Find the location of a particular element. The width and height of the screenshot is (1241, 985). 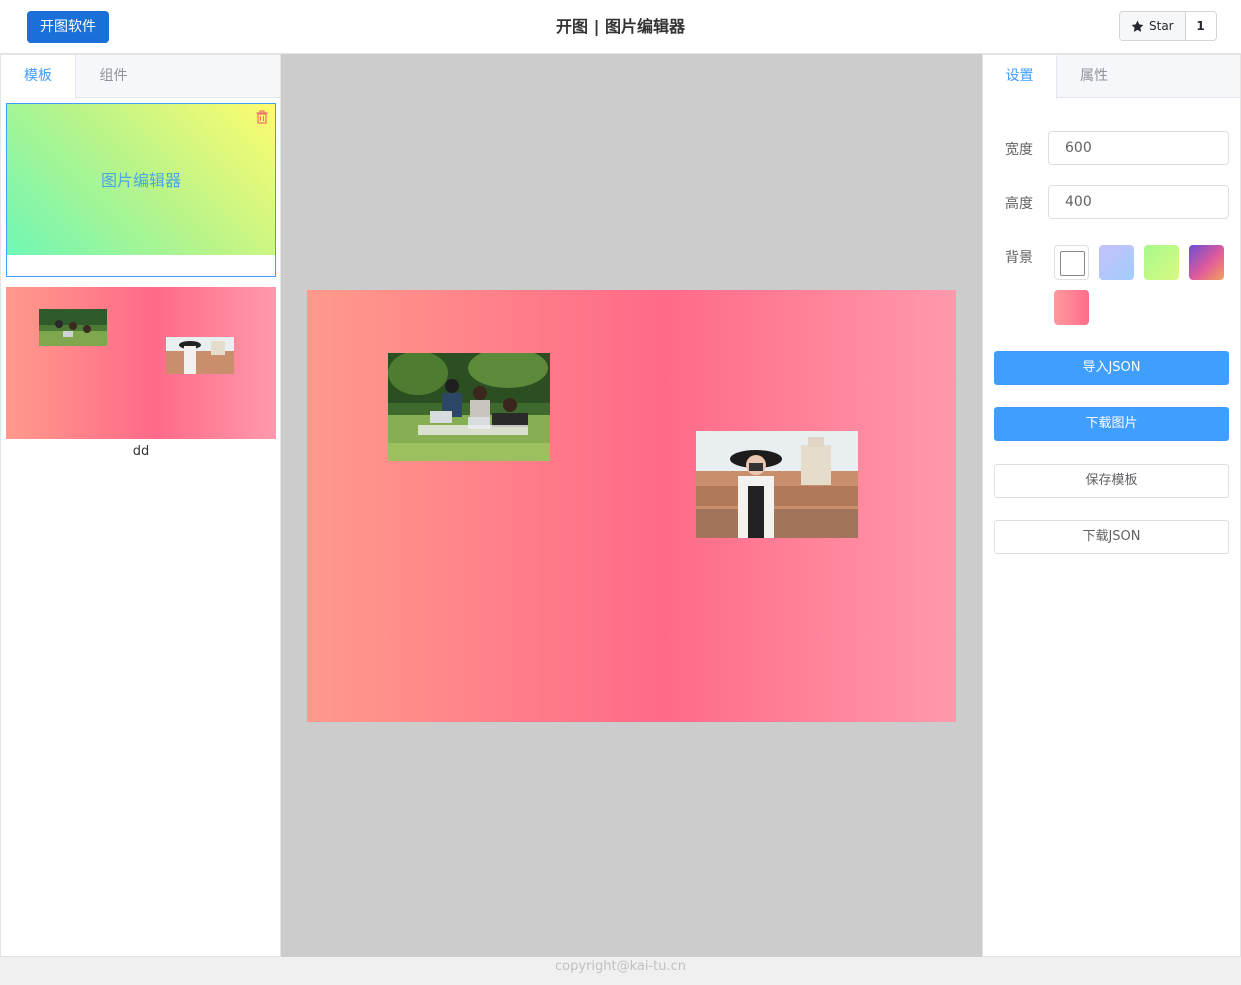

background-swatch-pink is located at coordinates (1071, 307).